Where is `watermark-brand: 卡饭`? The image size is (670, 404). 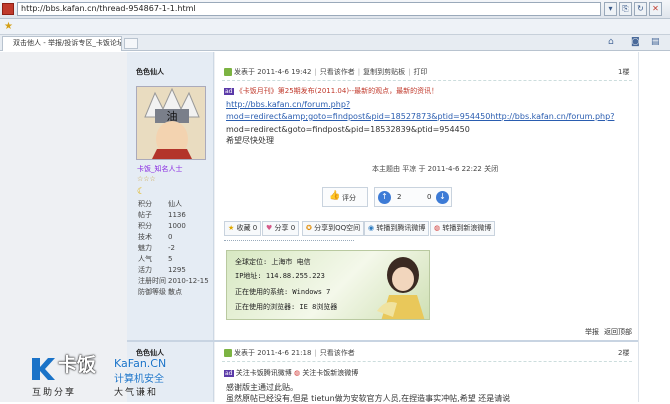 watermark-brand: 卡饭 is located at coordinates (77, 365).